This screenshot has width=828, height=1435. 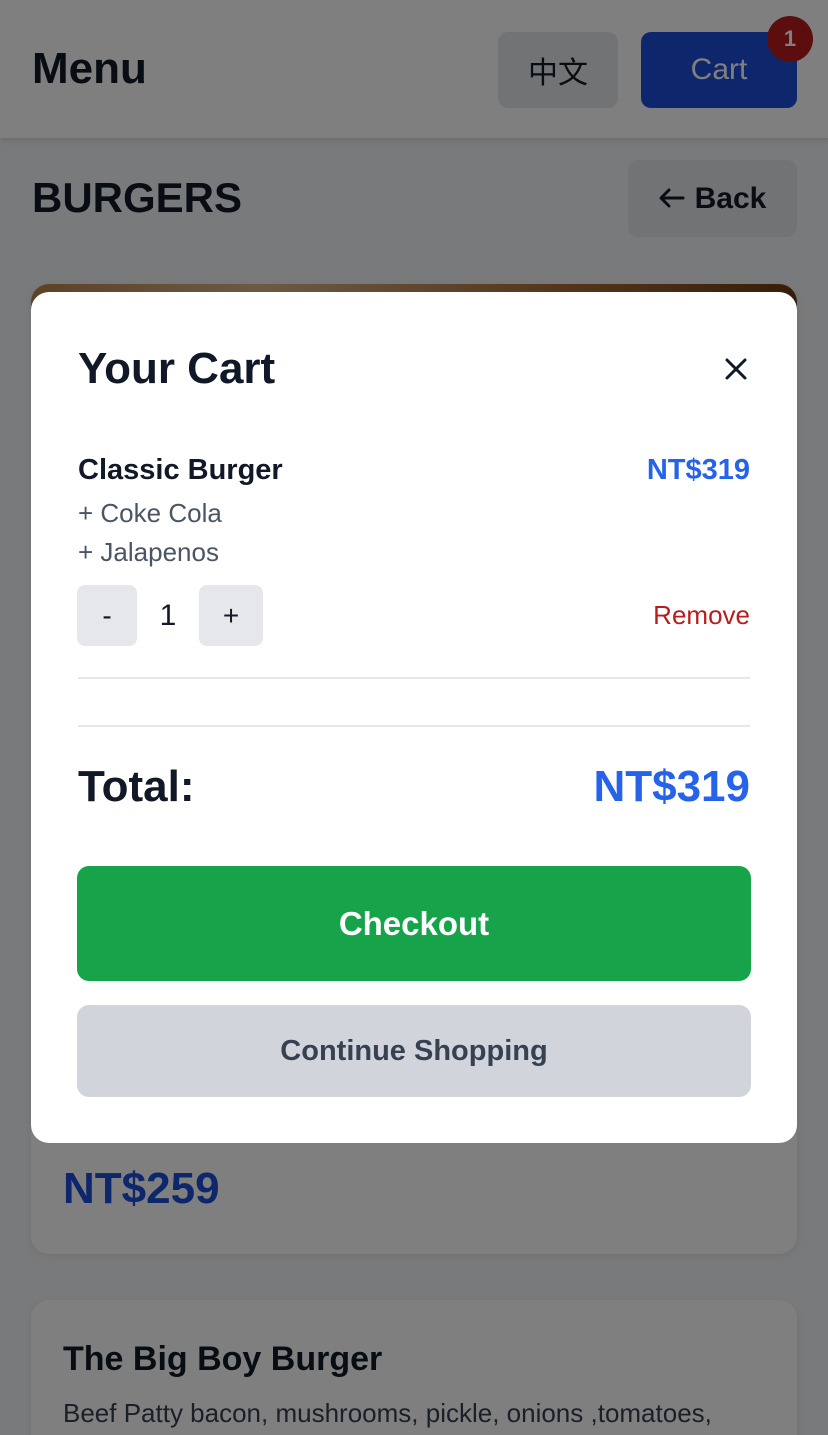 What do you see at coordinates (180, 470) in the screenshot?
I see `cart-item-name: Classic Burger` at bounding box center [180, 470].